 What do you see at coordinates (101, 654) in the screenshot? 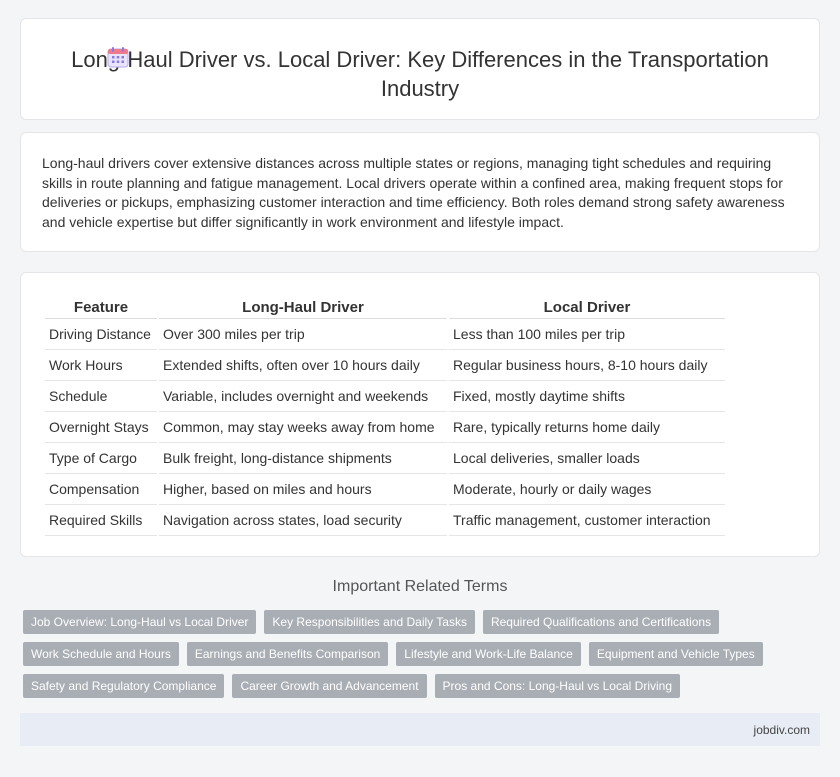
I see `related-term-tag: Work Schedule and Hours` at bounding box center [101, 654].